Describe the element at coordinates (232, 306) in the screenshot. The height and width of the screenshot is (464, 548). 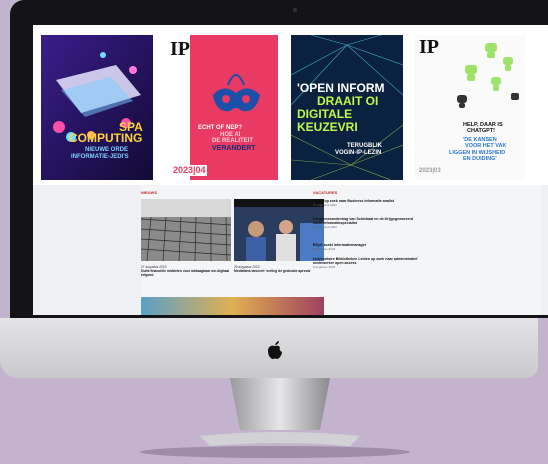
I see `news-image-row` at that location.